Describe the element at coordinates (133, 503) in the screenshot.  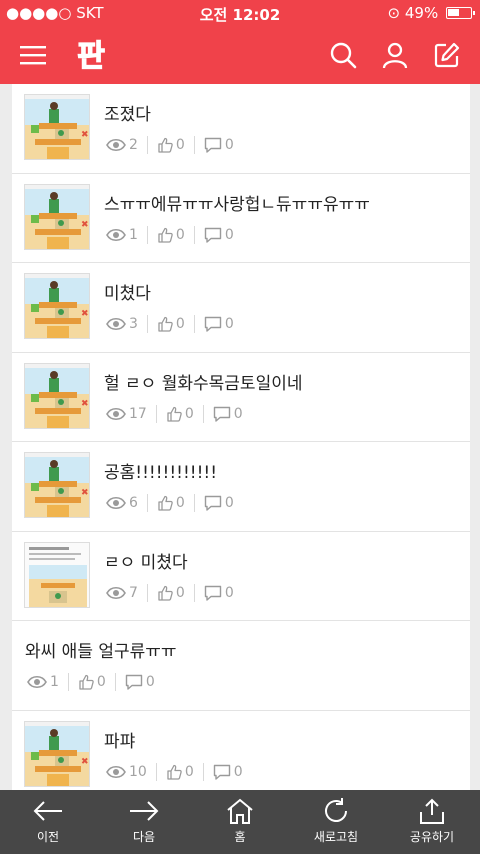
I see `view-count-value: 6` at that location.